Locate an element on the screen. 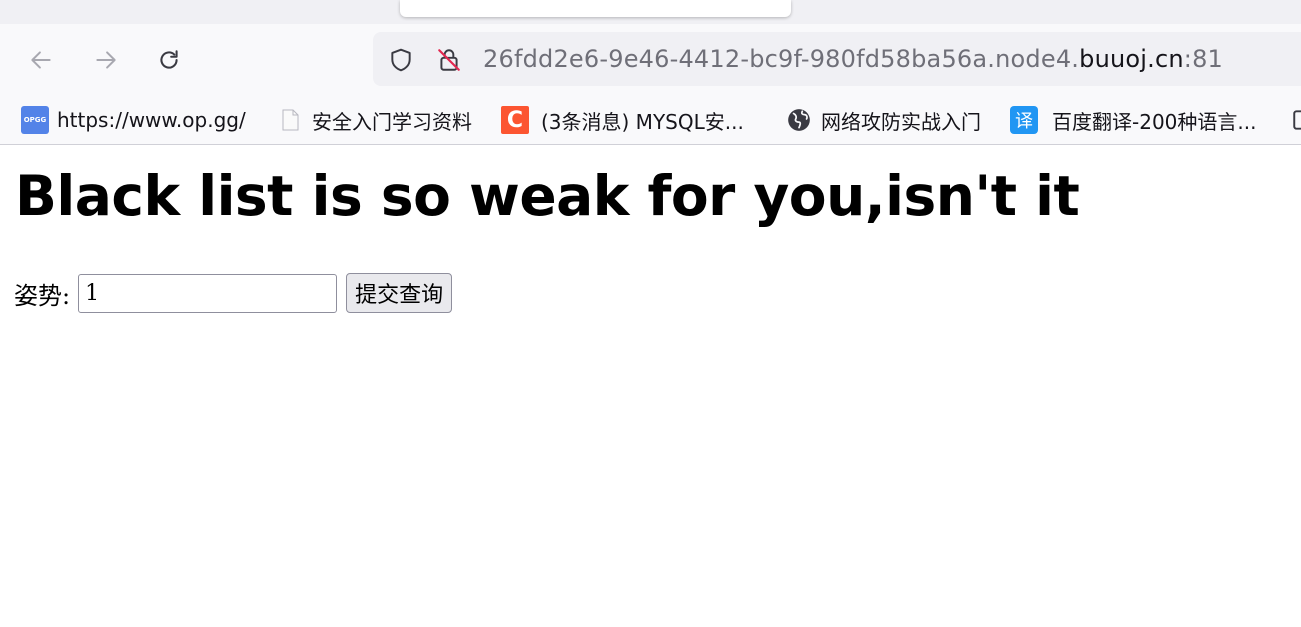 The image size is (1301, 627). bookmark-network-attack-defense: 网络攻防实战入门 is located at coordinates (883, 120).